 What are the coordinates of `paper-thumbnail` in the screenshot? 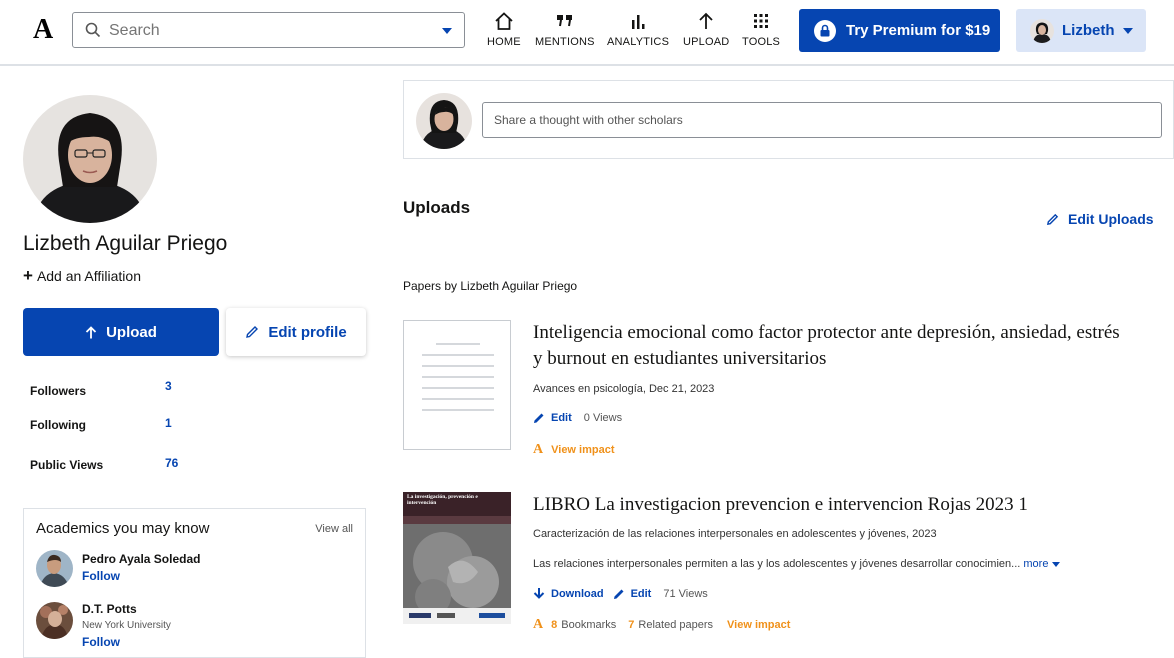 It's located at (457, 385).